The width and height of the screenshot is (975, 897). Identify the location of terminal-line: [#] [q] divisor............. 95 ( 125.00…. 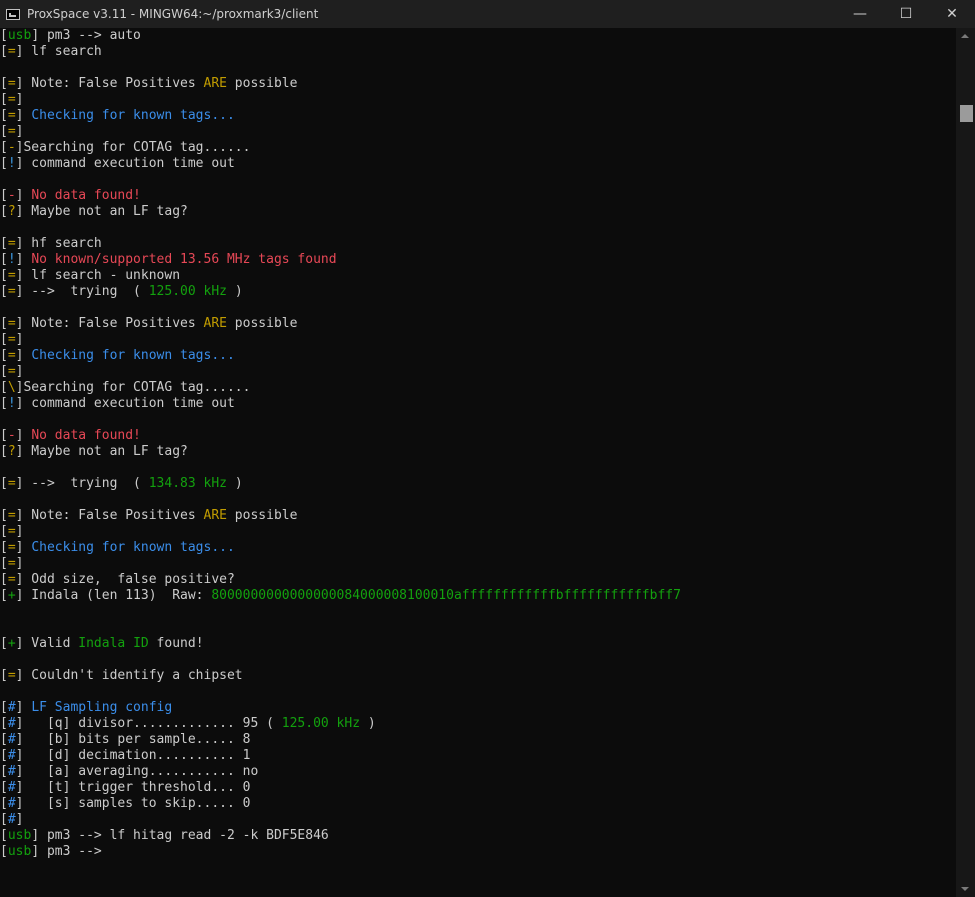
(478, 724).